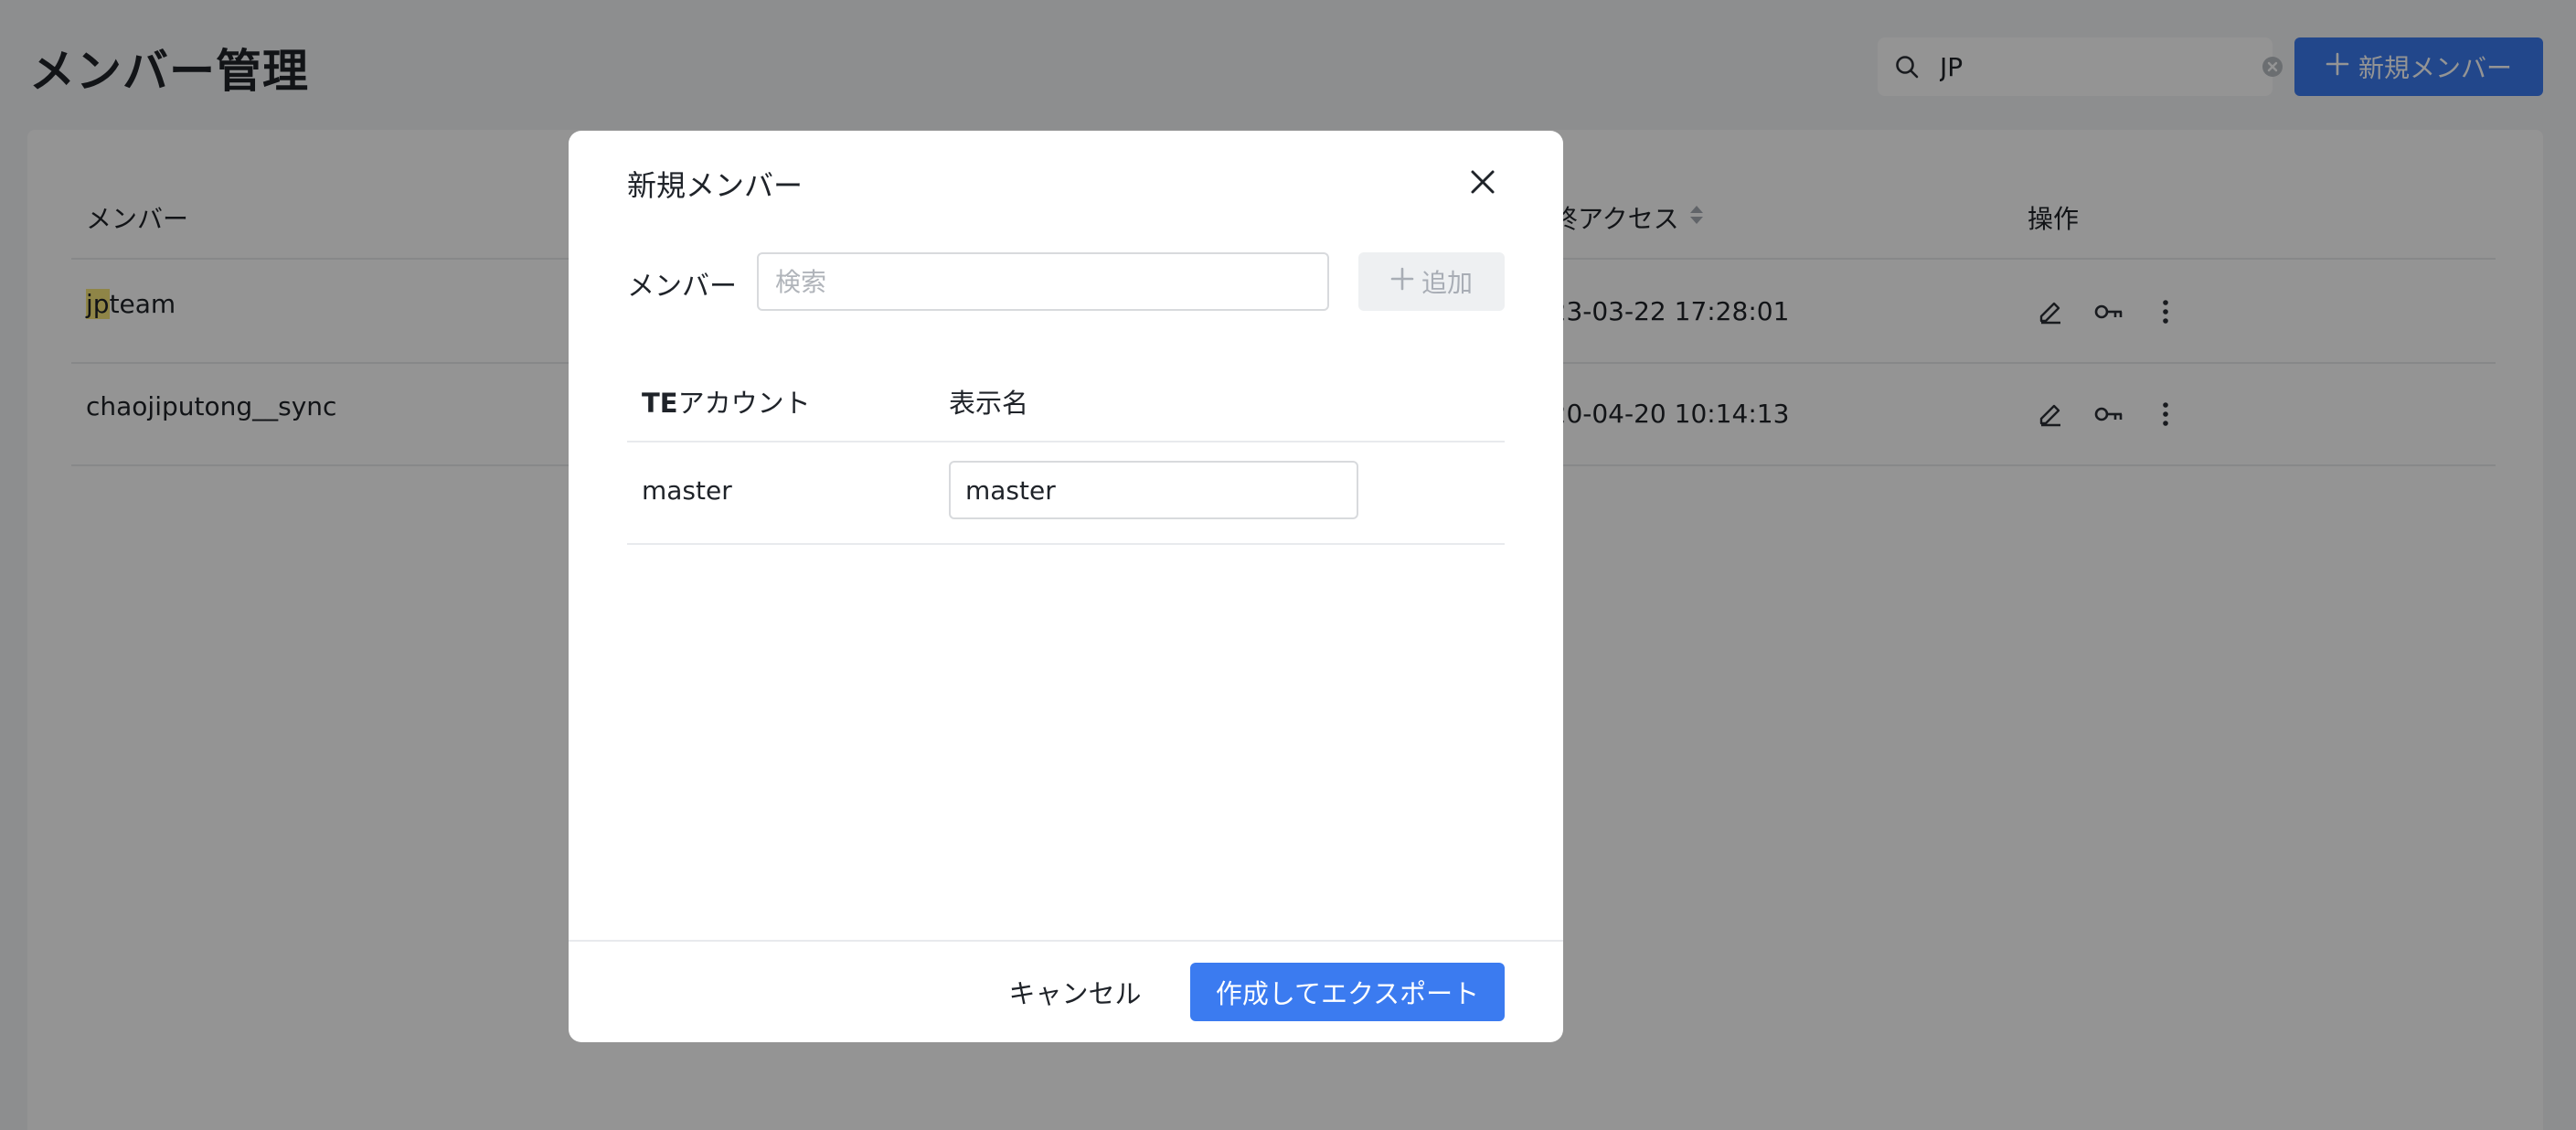 Image resolution: width=2576 pixels, height=1130 pixels. What do you see at coordinates (682, 287) in the screenshot?
I see `member-field-label: メンバー` at bounding box center [682, 287].